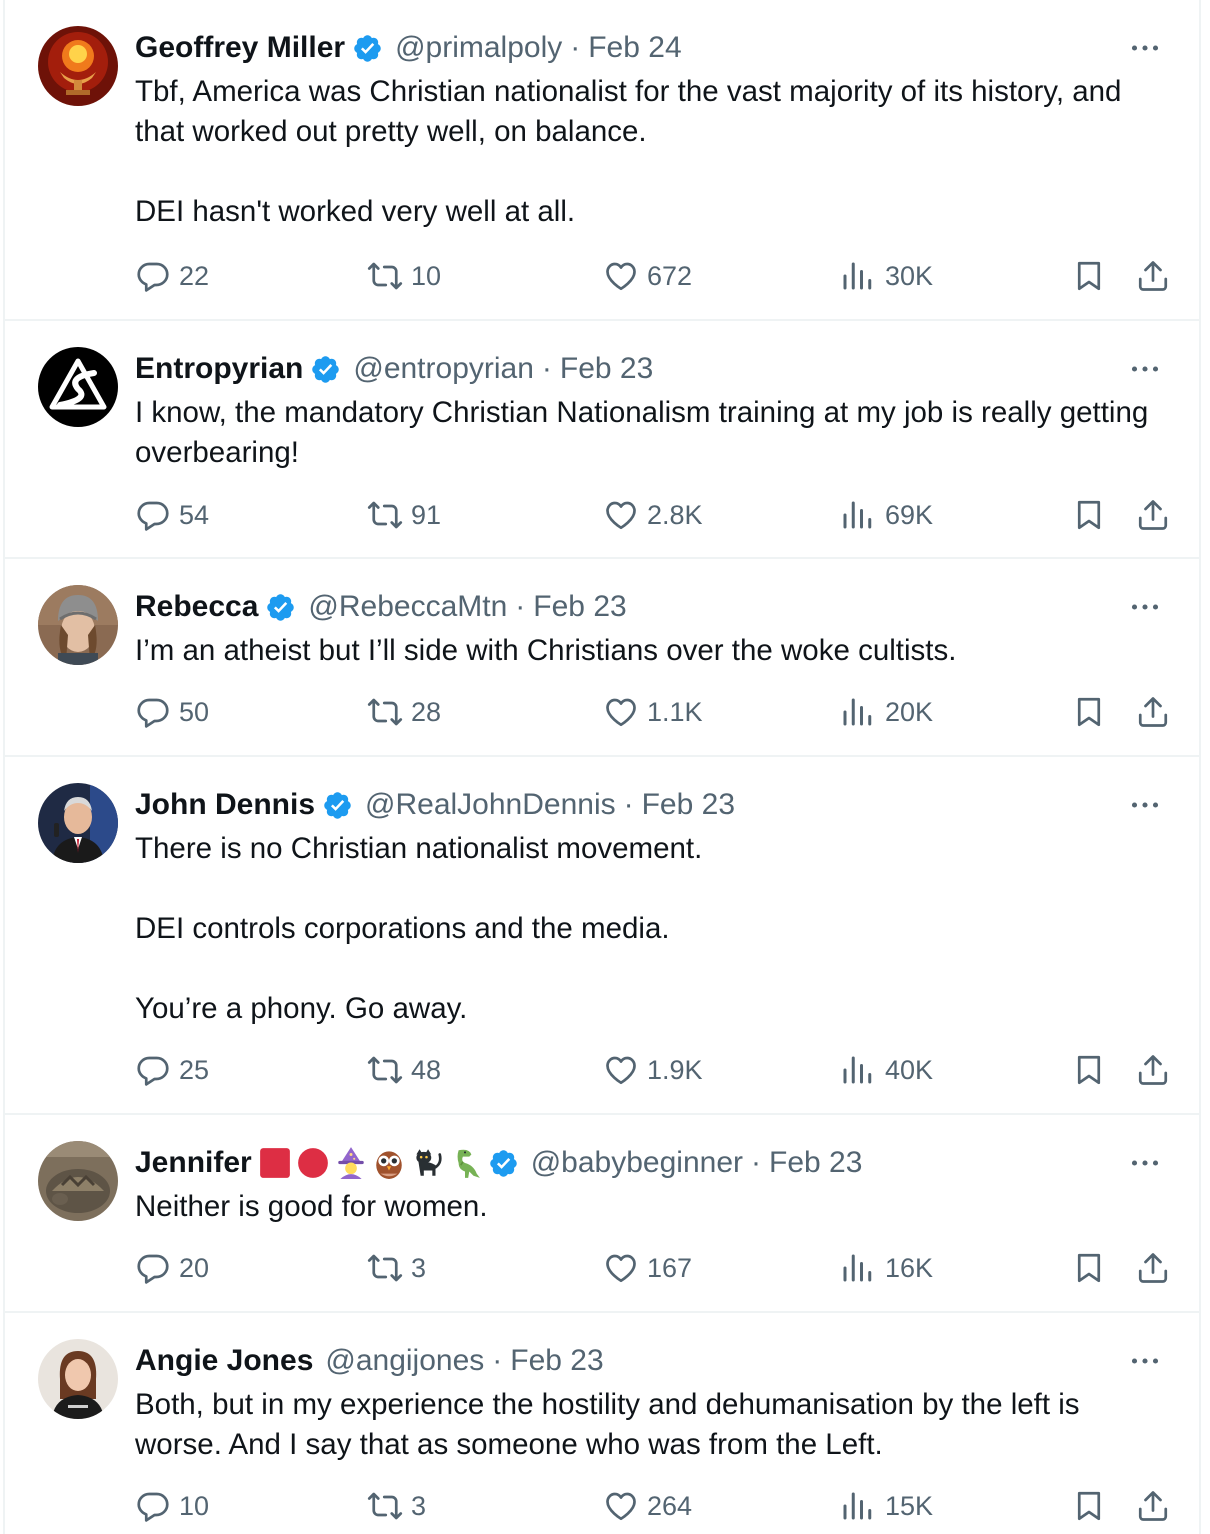 The width and height of the screenshot is (1210, 1534). I want to click on views-icon, so click(857, 1070).